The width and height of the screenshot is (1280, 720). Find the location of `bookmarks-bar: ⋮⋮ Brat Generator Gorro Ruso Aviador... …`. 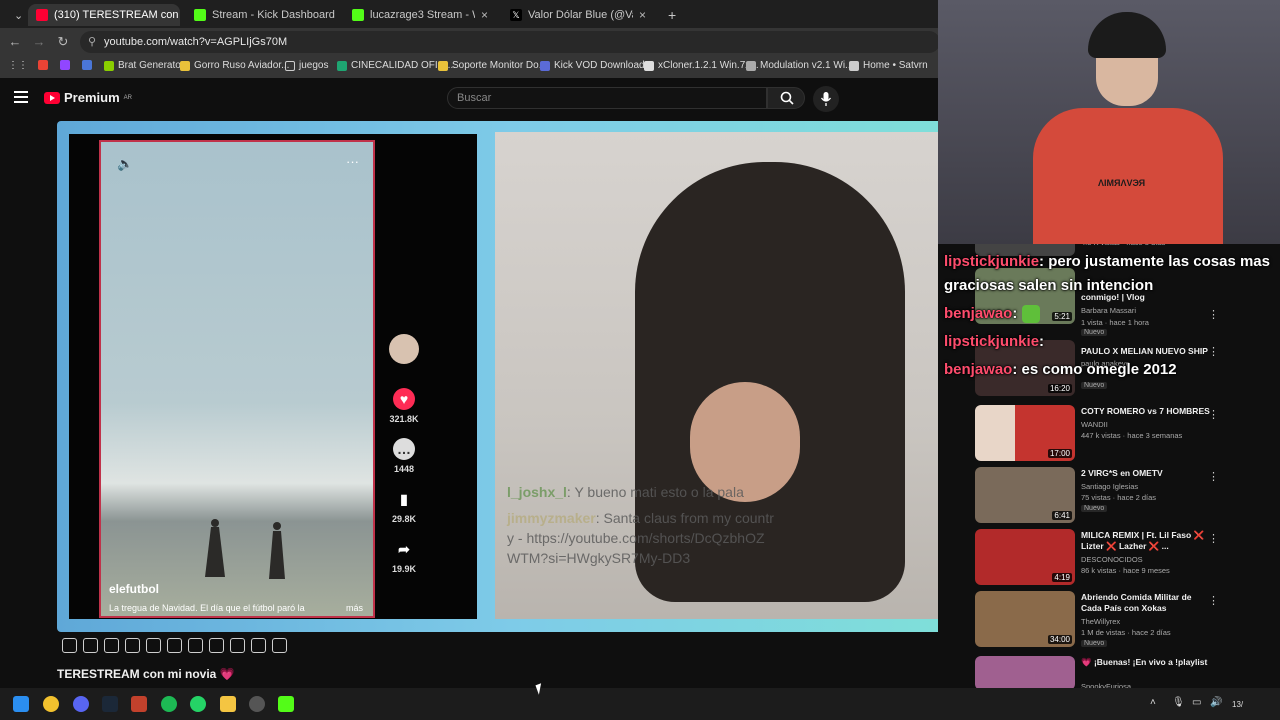

bookmarks-bar: ⋮⋮ Brat Generator Gorro Ruso Aviador... … is located at coordinates (469, 67).